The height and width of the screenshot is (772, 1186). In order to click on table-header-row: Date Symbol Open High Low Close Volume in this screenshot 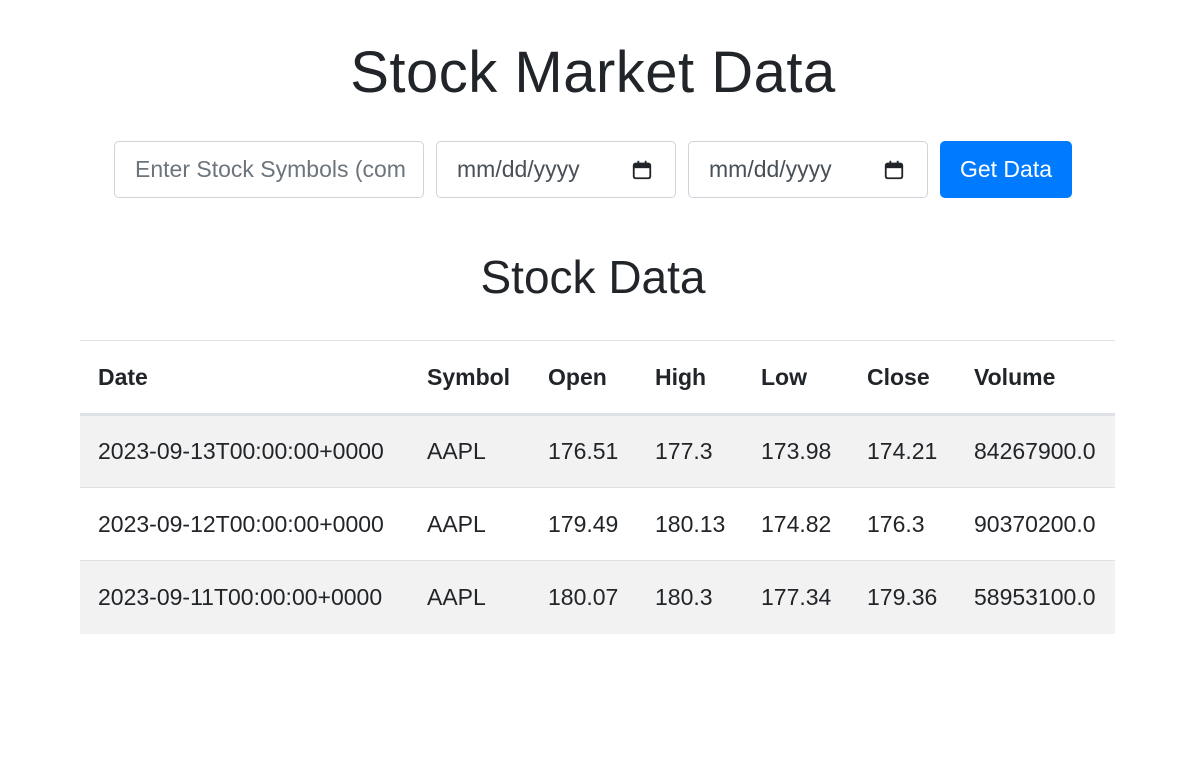, I will do `click(597, 378)`.